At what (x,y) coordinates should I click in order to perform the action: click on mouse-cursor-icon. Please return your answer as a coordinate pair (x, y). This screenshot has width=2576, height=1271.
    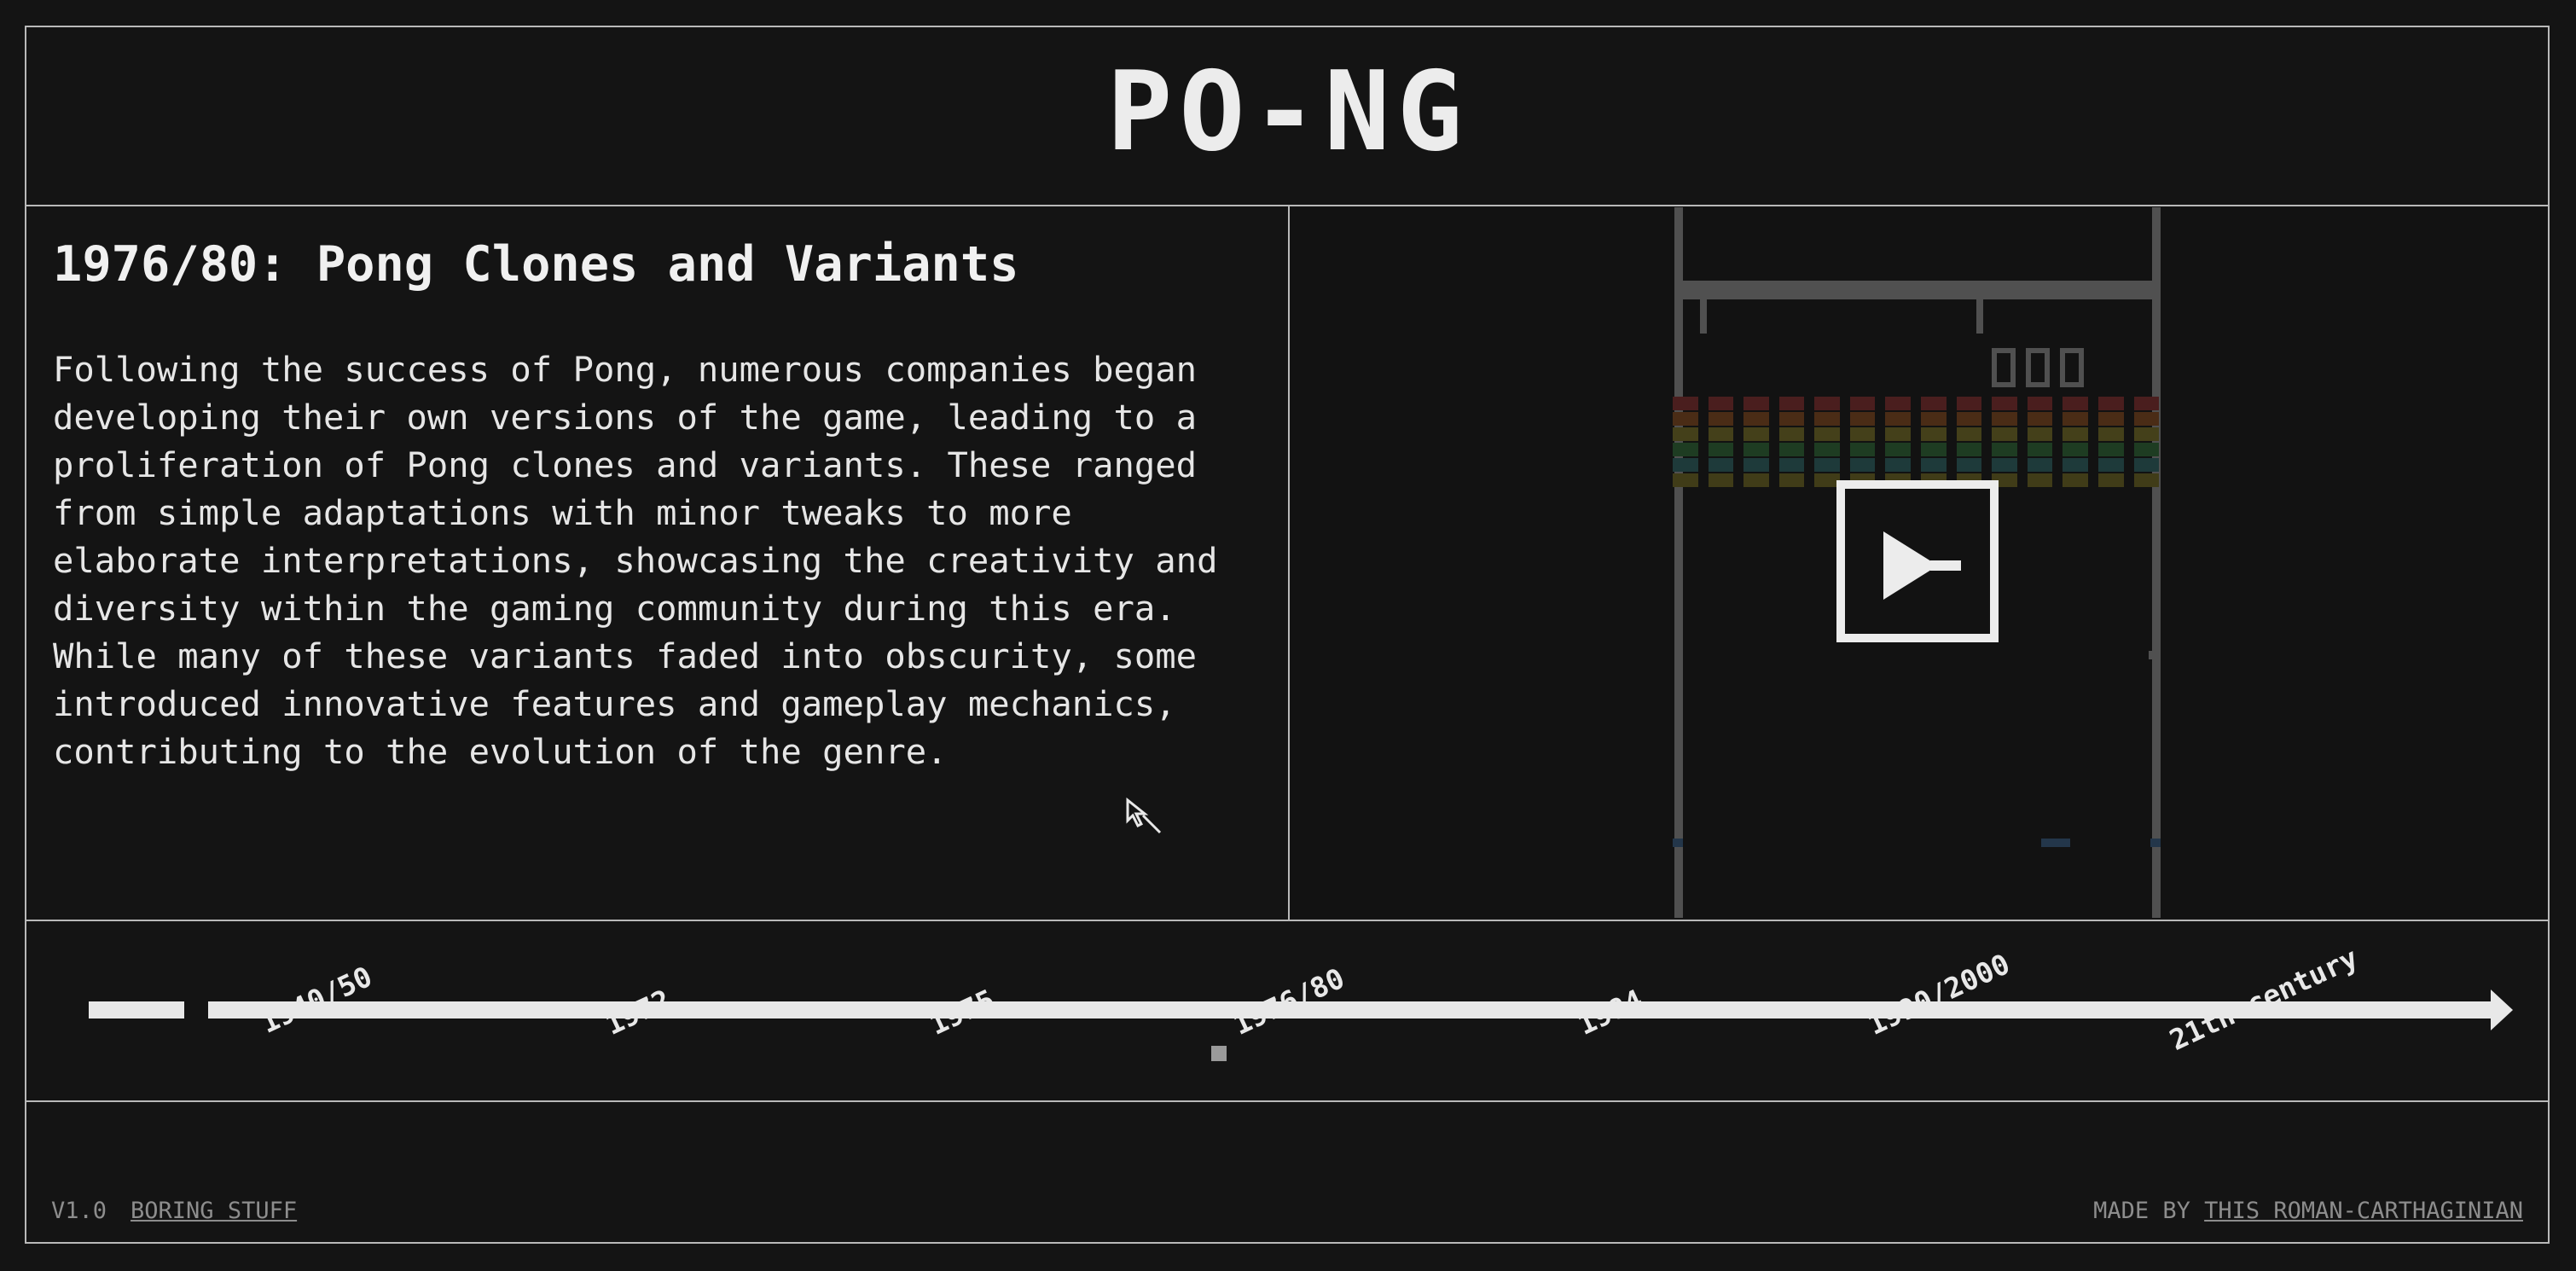
    Looking at the image, I should click on (1144, 815).